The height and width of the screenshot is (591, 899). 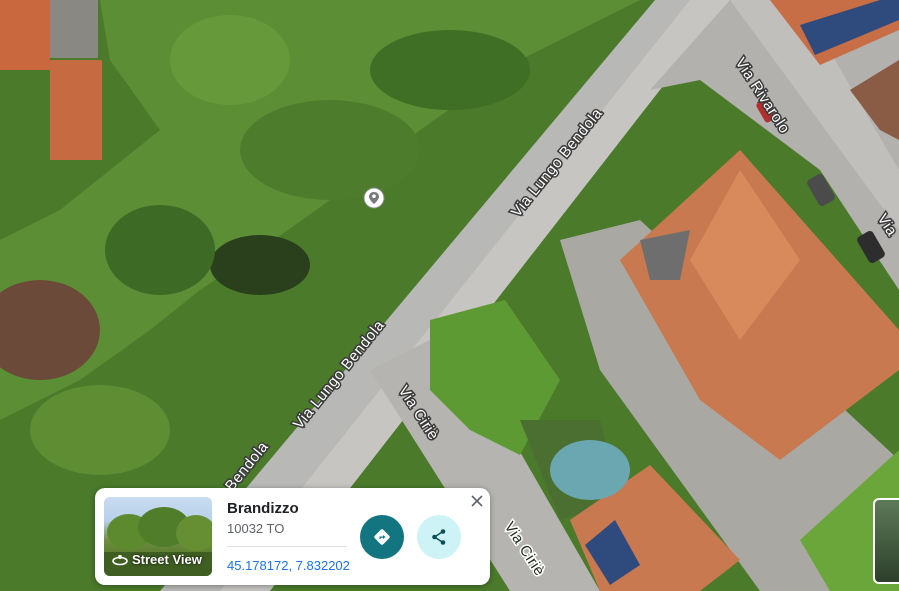 I want to click on coordinates-link: 45.178172, 7.832202, so click(x=288, y=565).